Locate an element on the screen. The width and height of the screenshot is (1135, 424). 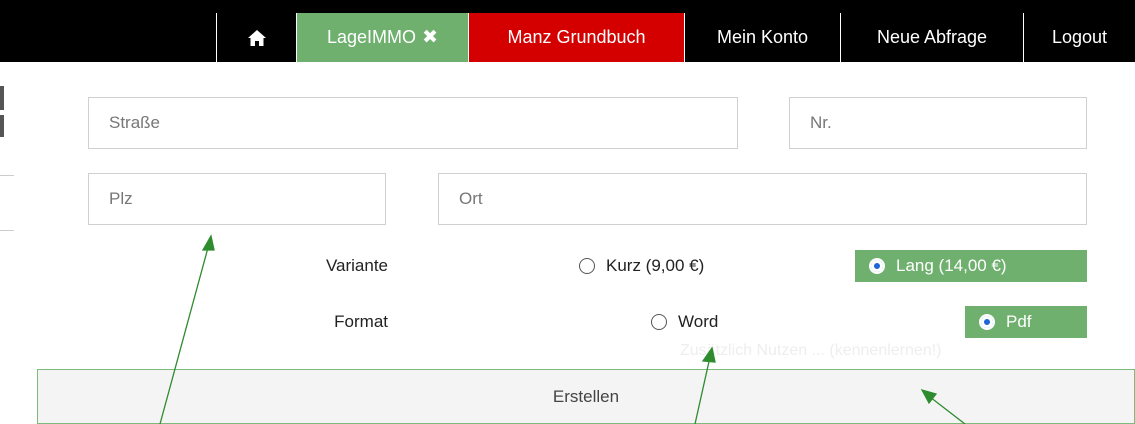
radio-format-pdf: Pdf is located at coordinates (1026, 322).